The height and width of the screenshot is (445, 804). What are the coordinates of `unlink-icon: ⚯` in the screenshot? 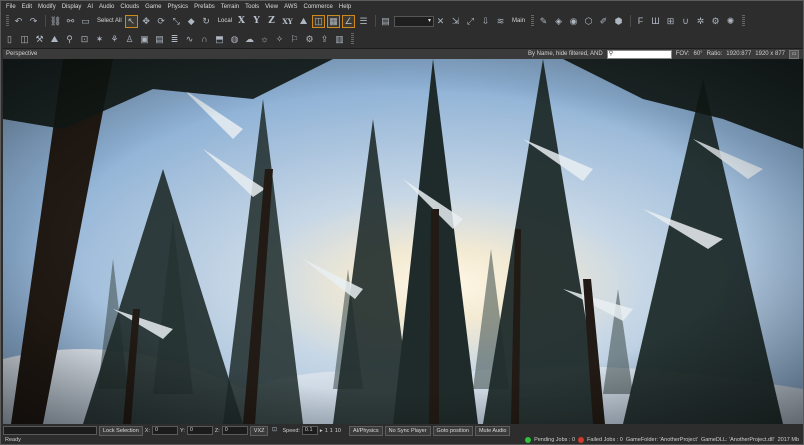 It's located at (70, 21).